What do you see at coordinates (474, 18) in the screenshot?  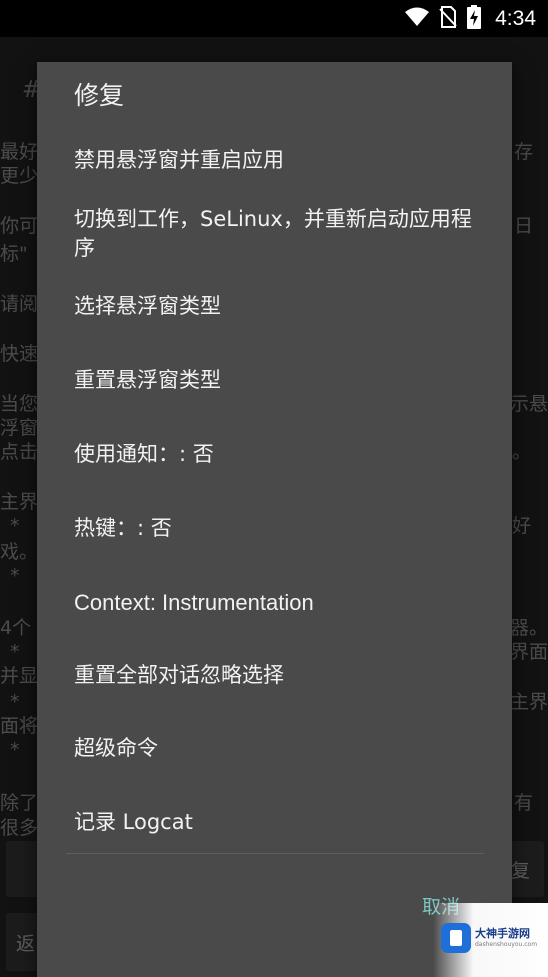 I see `battery-charging-icon` at bounding box center [474, 18].